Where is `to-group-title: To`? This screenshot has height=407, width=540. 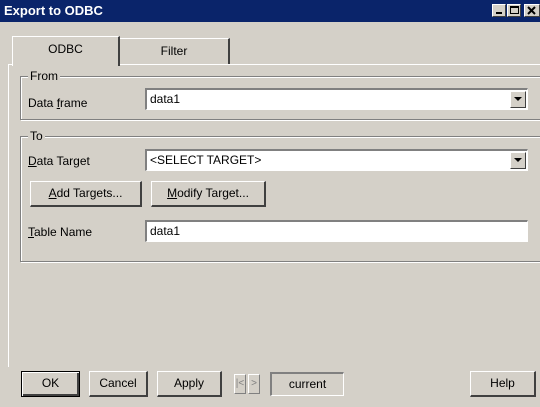
to-group-title: To is located at coordinates (36, 136).